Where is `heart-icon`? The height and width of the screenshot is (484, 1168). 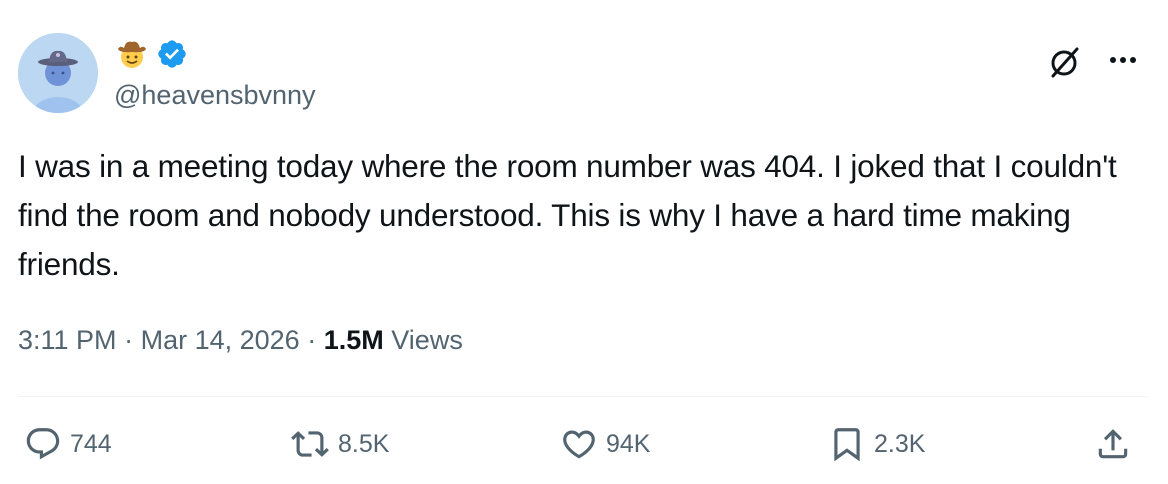
heart-icon is located at coordinates (579, 444).